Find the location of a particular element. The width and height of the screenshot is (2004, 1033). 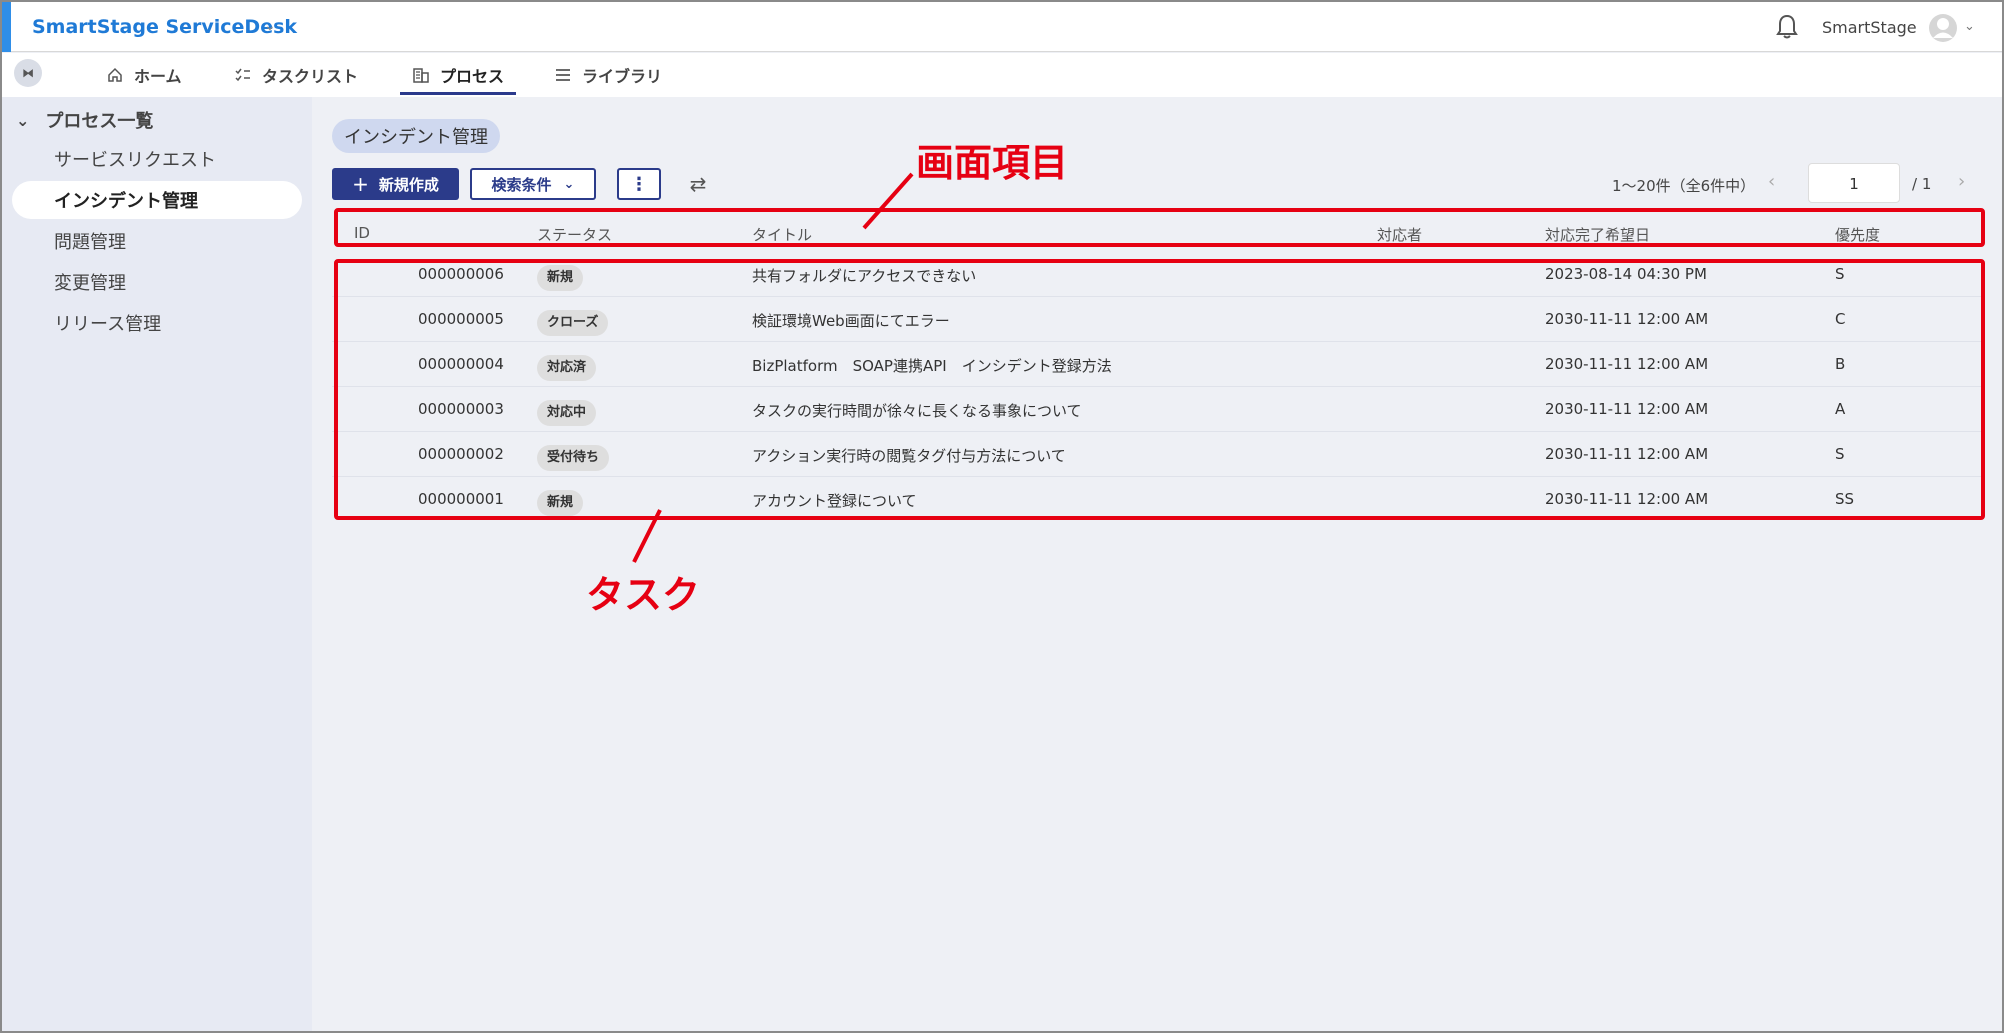

sidebar-item-label: インシデント管理 is located at coordinates (126, 201).